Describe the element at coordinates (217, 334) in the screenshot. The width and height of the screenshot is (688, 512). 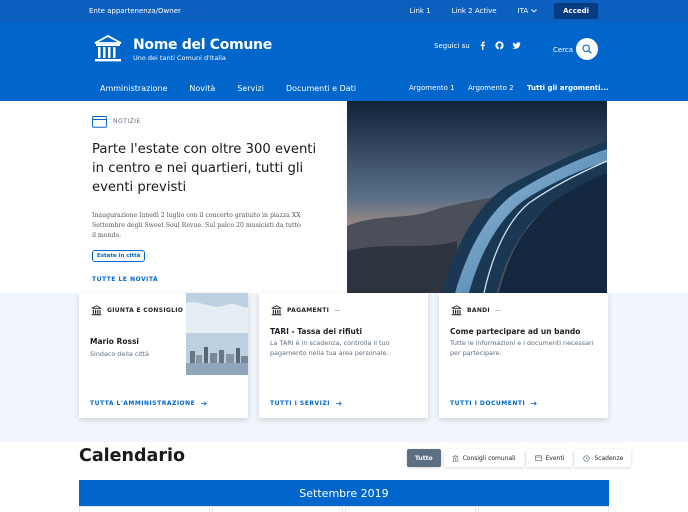
I see `city-skyline-image` at that location.